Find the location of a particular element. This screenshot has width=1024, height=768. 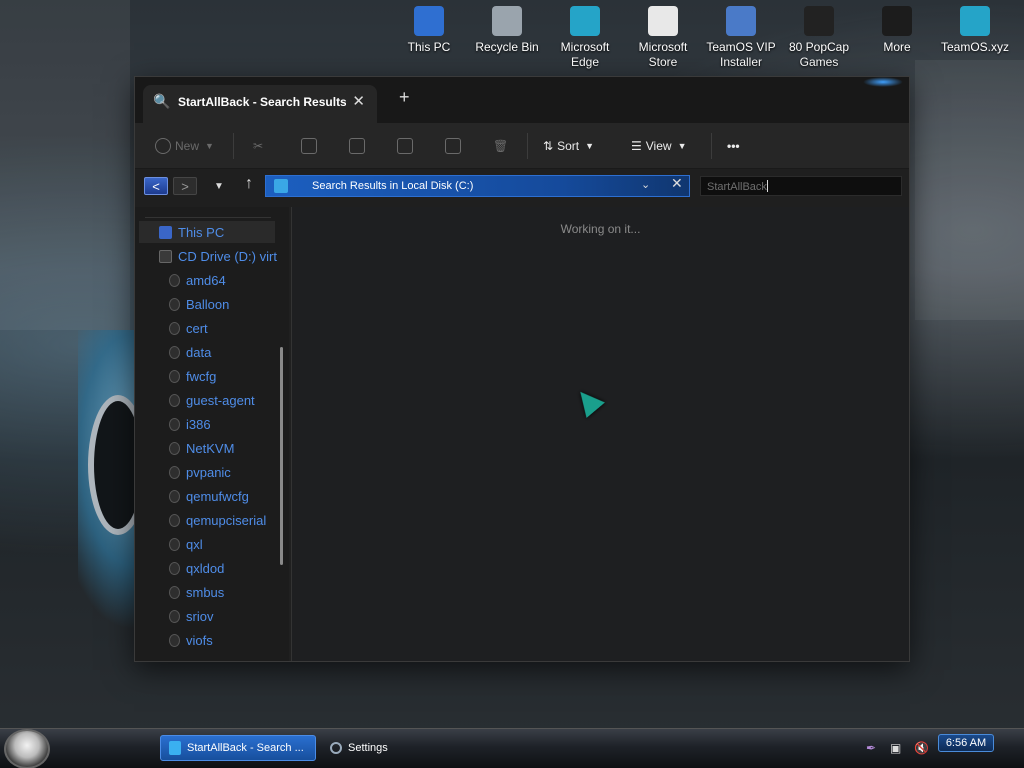

delete-button: 🗑 is located at coordinates (500, 146).